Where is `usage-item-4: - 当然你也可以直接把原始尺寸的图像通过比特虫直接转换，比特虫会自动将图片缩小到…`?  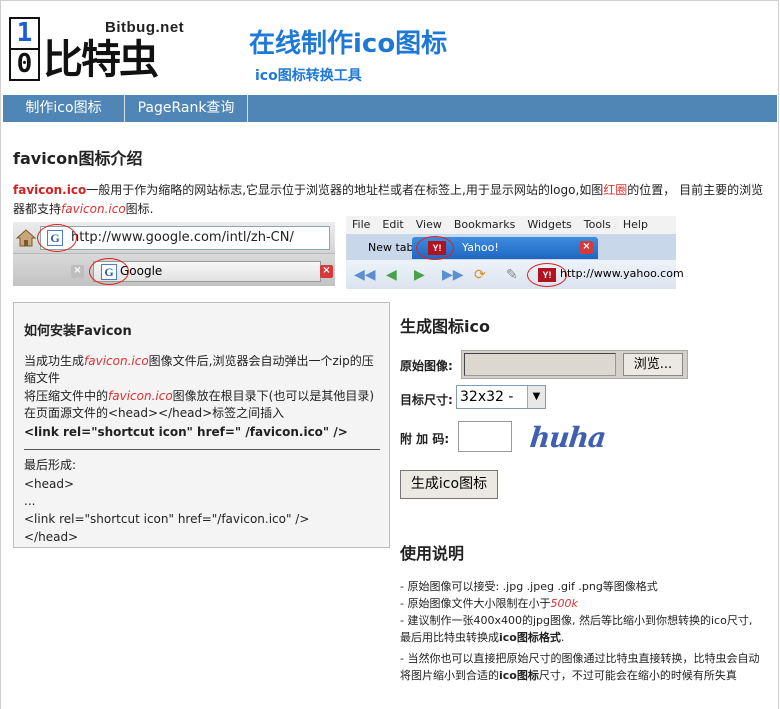 usage-item-4: - 当然你也可以直接把原始尺寸的图像通过比特虫直接转换，比特虫会自动将图片缩小到… is located at coordinates (580, 667).